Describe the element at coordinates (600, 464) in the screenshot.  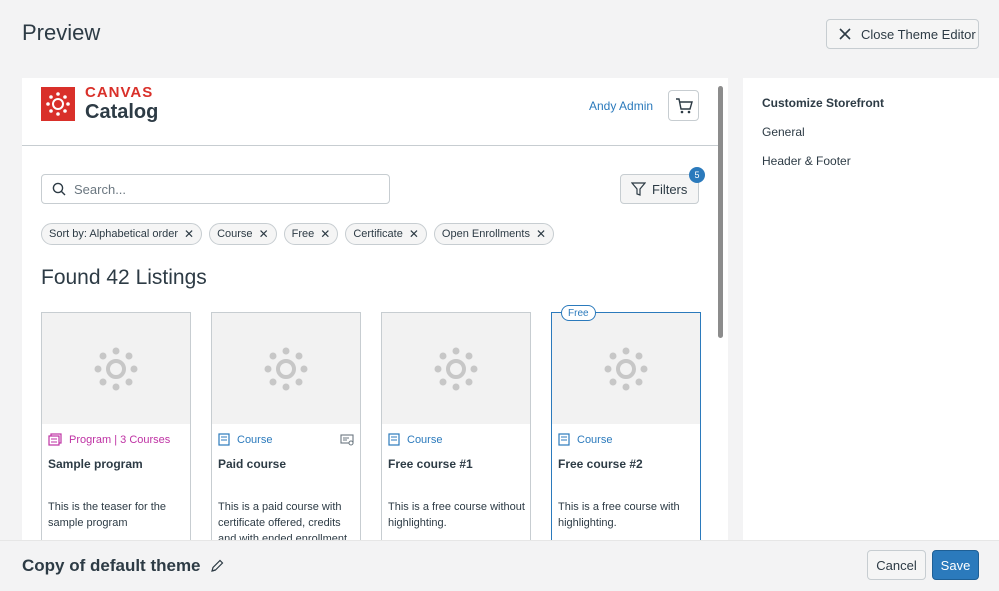
I see `listing-title: Free course #2` at that location.